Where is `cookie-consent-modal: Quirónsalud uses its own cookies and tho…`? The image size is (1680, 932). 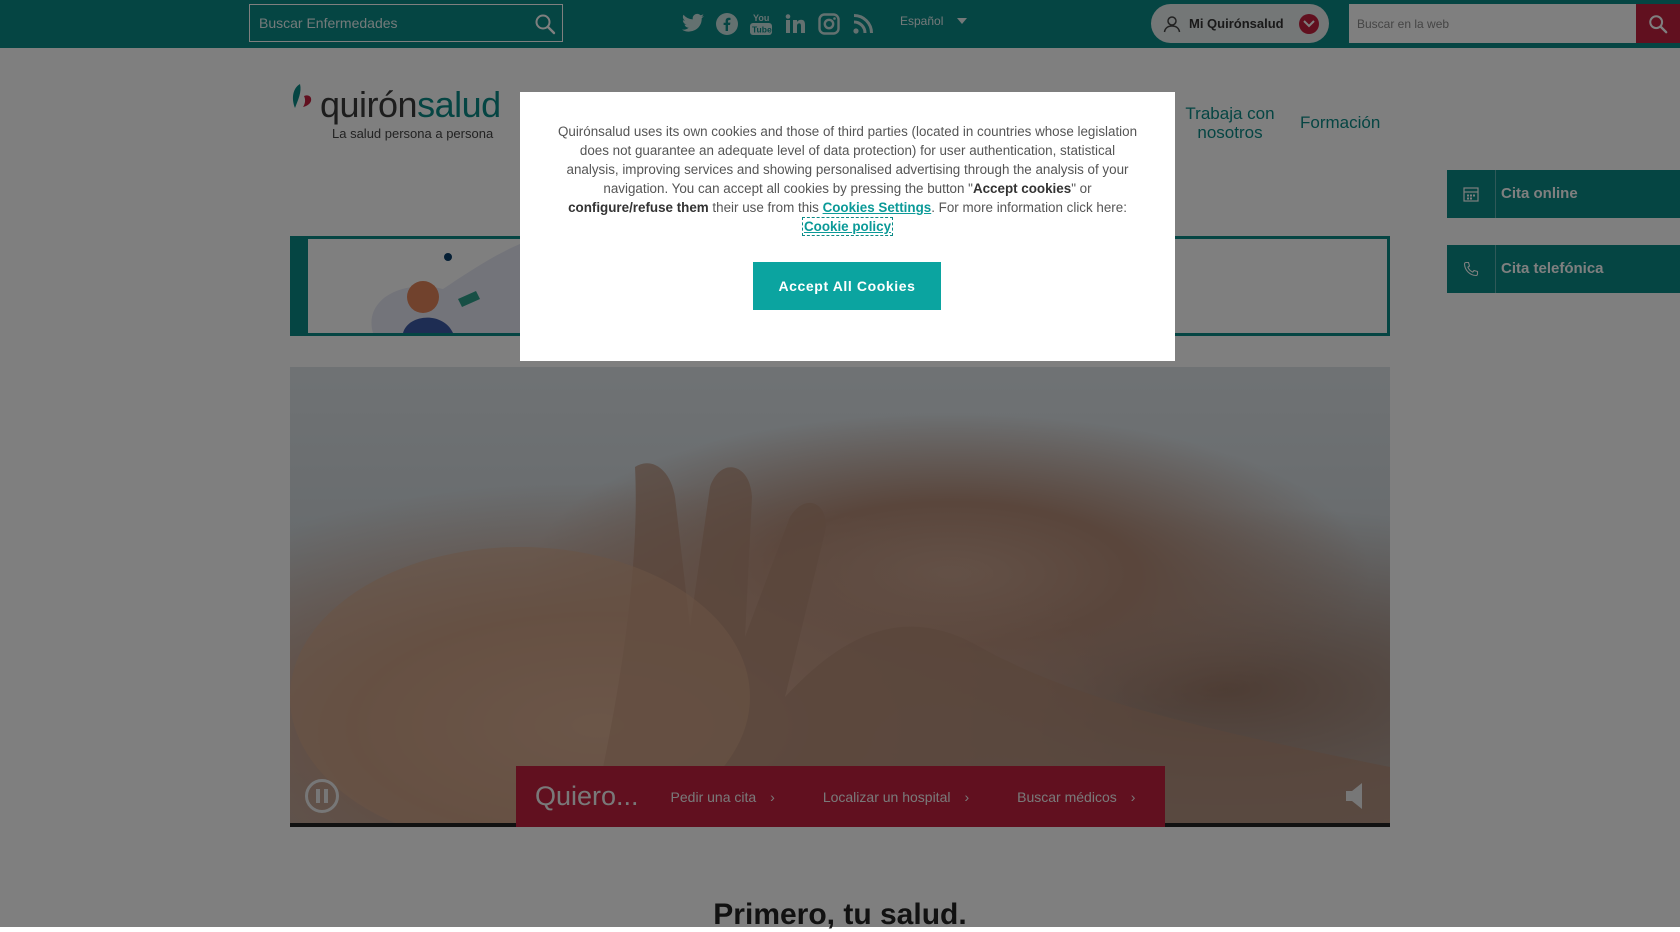 cookie-consent-modal: Quirónsalud uses its own cookies and tho… is located at coordinates (847, 226).